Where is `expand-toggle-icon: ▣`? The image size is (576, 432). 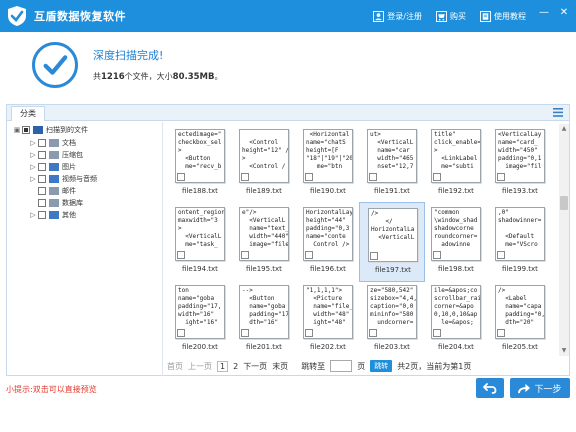 expand-toggle-icon: ▣ is located at coordinates (17, 130).